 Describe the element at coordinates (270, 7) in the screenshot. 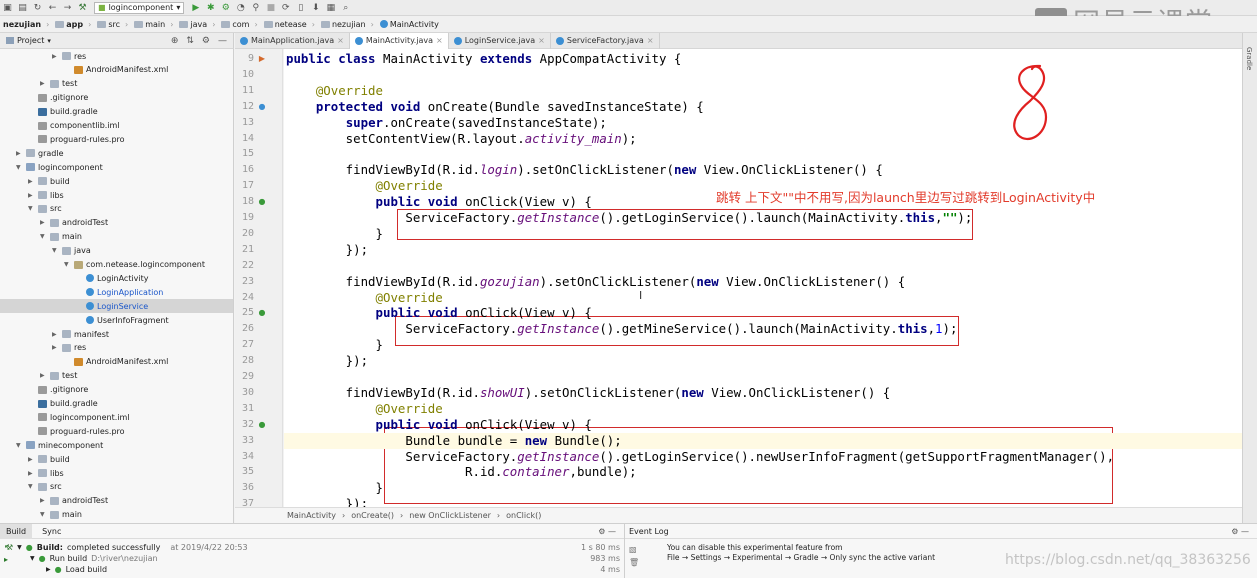

I see `stop-icon: ■` at that location.